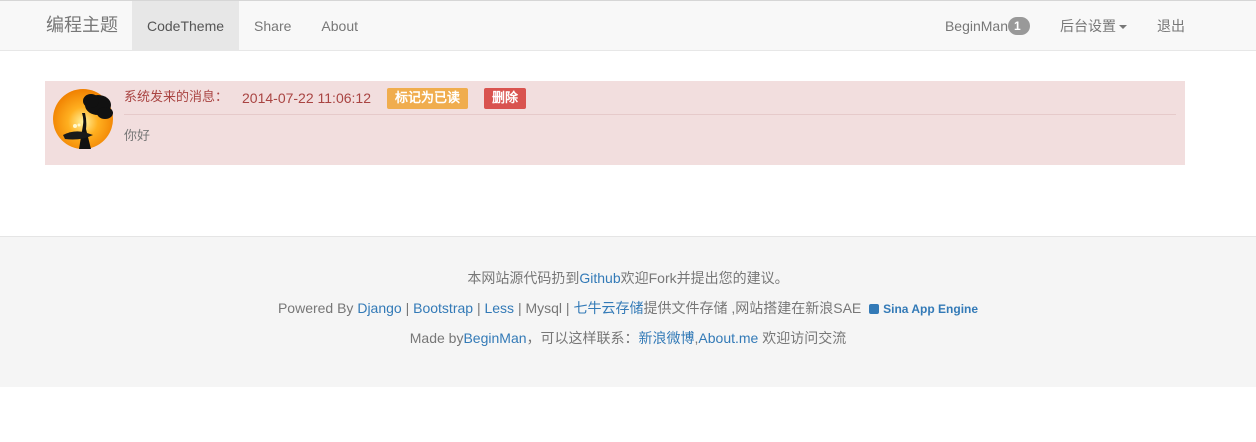 The width and height of the screenshot is (1256, 442). I want to click on footer-text: 欢迎访问交流, so click(802, 338).